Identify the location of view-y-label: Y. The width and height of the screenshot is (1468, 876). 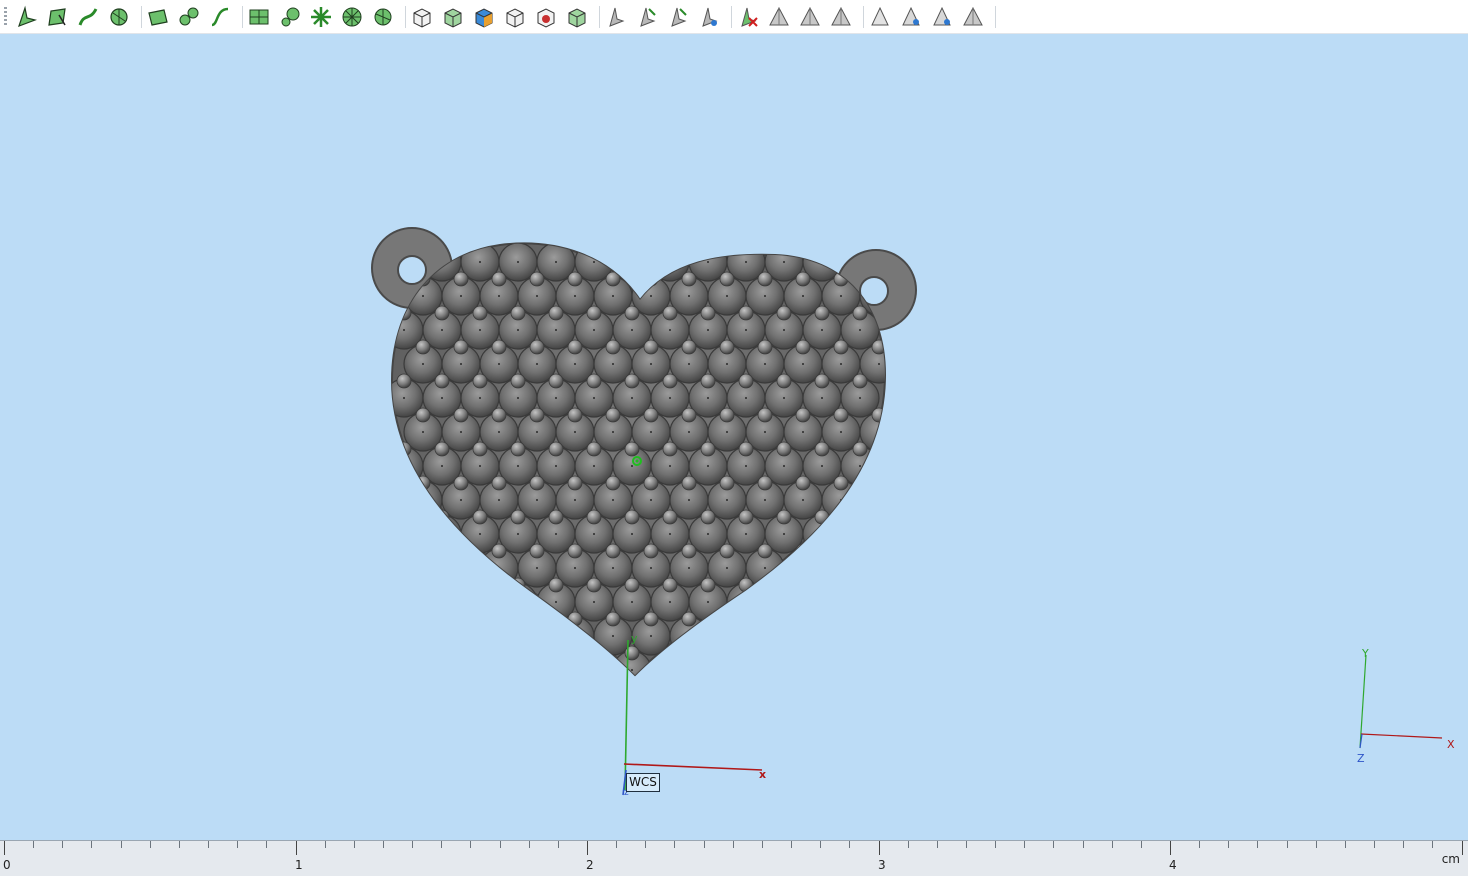
(1365, 653).